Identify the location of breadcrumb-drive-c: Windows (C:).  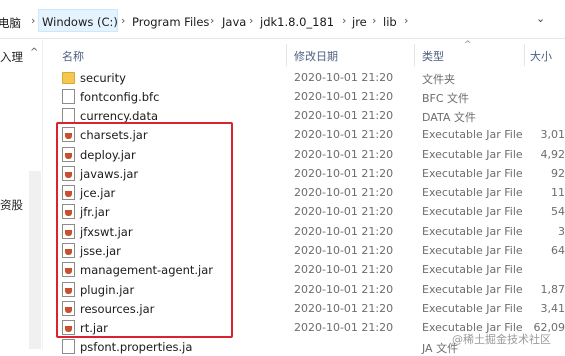
(80, 22).